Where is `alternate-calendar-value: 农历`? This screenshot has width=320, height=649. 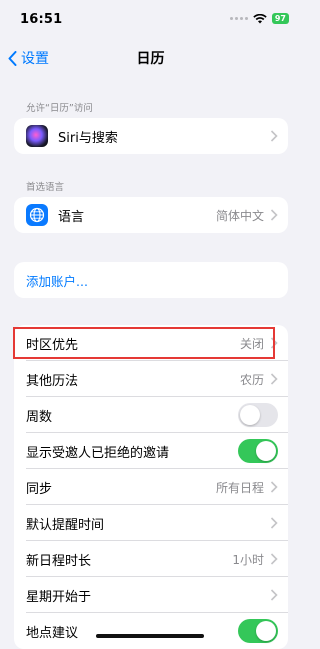
alternate-calendar-value: 农历 is located at coordinates (251, 379).